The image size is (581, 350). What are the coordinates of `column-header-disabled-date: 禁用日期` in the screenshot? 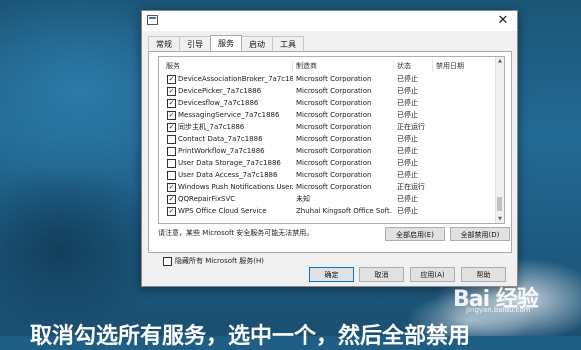 It's located at (448, 66).